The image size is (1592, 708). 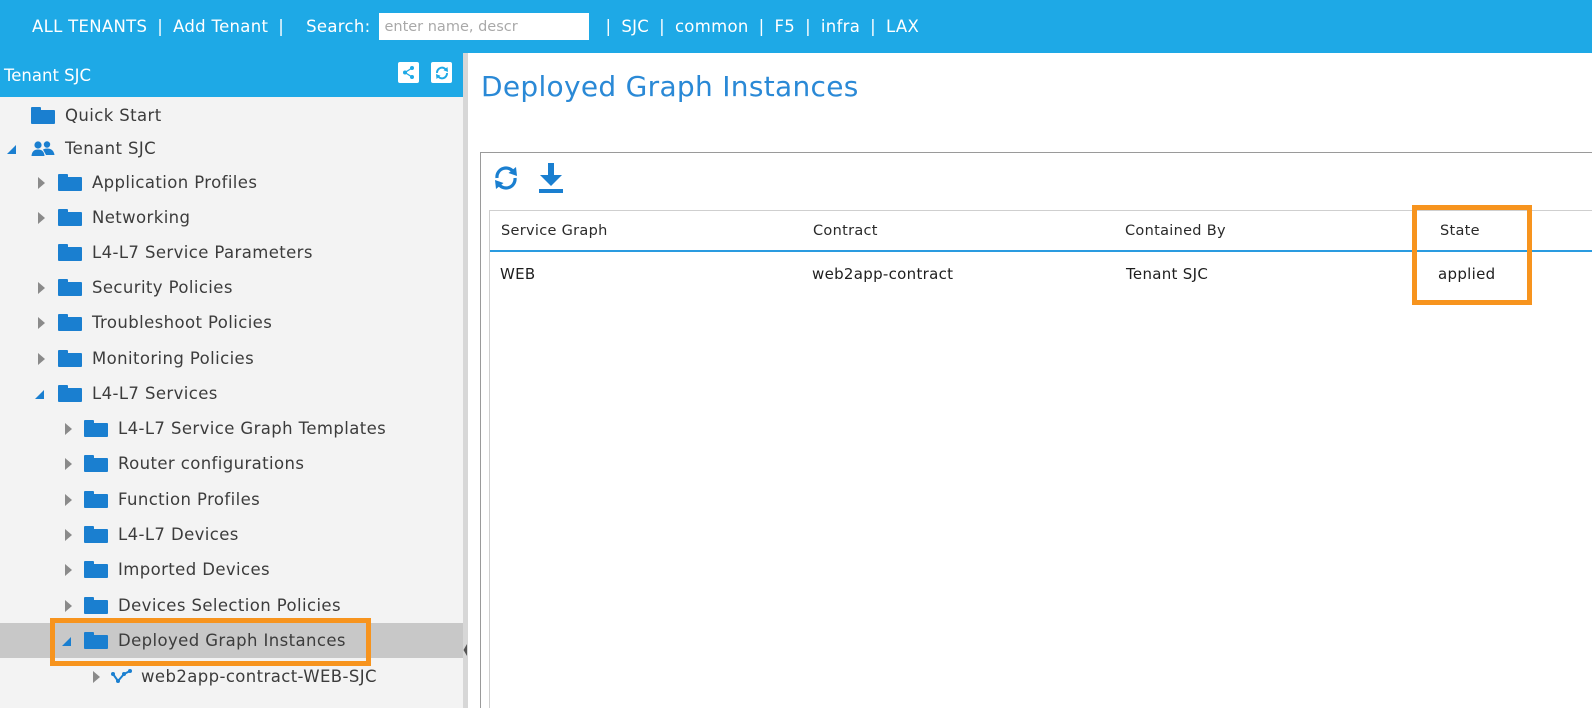 I want to click on tree-item-label: web2app-contract-WEB-SJC, so click(x=259, y=676).